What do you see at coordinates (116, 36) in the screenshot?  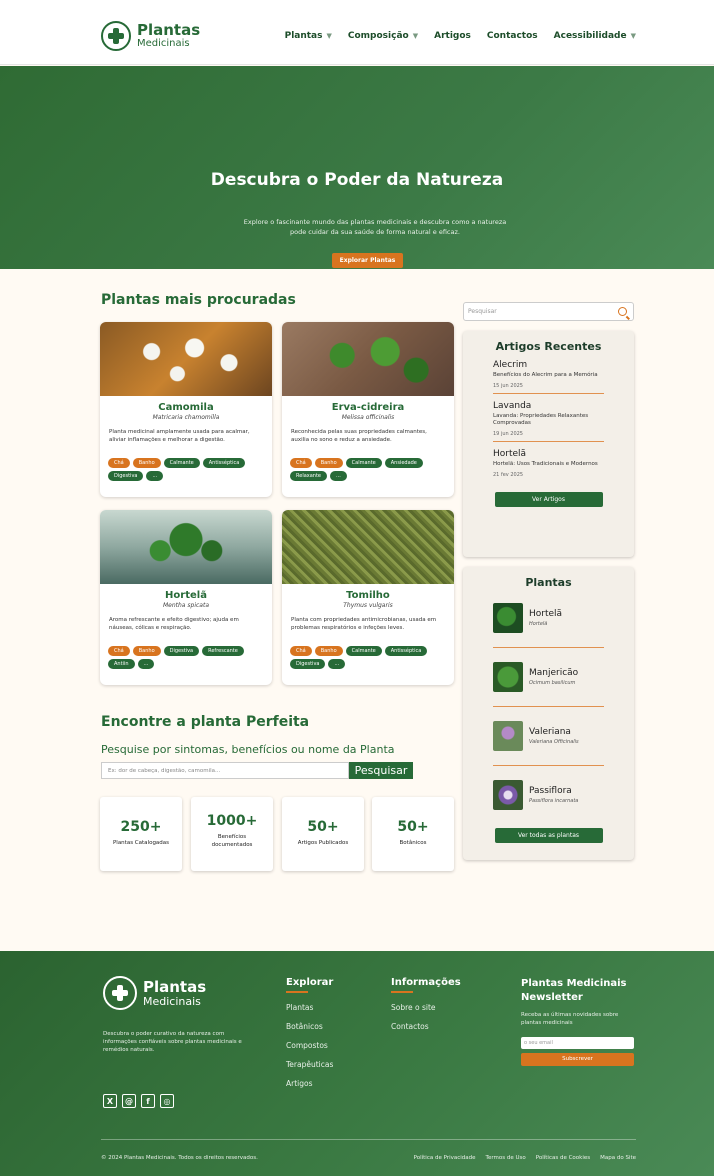 I see `cross-leaf-icon` at bounding box center [116, 36].